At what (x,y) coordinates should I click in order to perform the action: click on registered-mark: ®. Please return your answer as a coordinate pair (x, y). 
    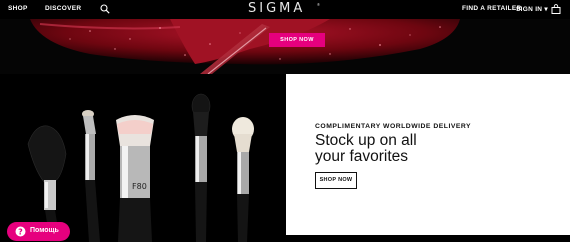
    Looking at the image, I should click on (318, 4).